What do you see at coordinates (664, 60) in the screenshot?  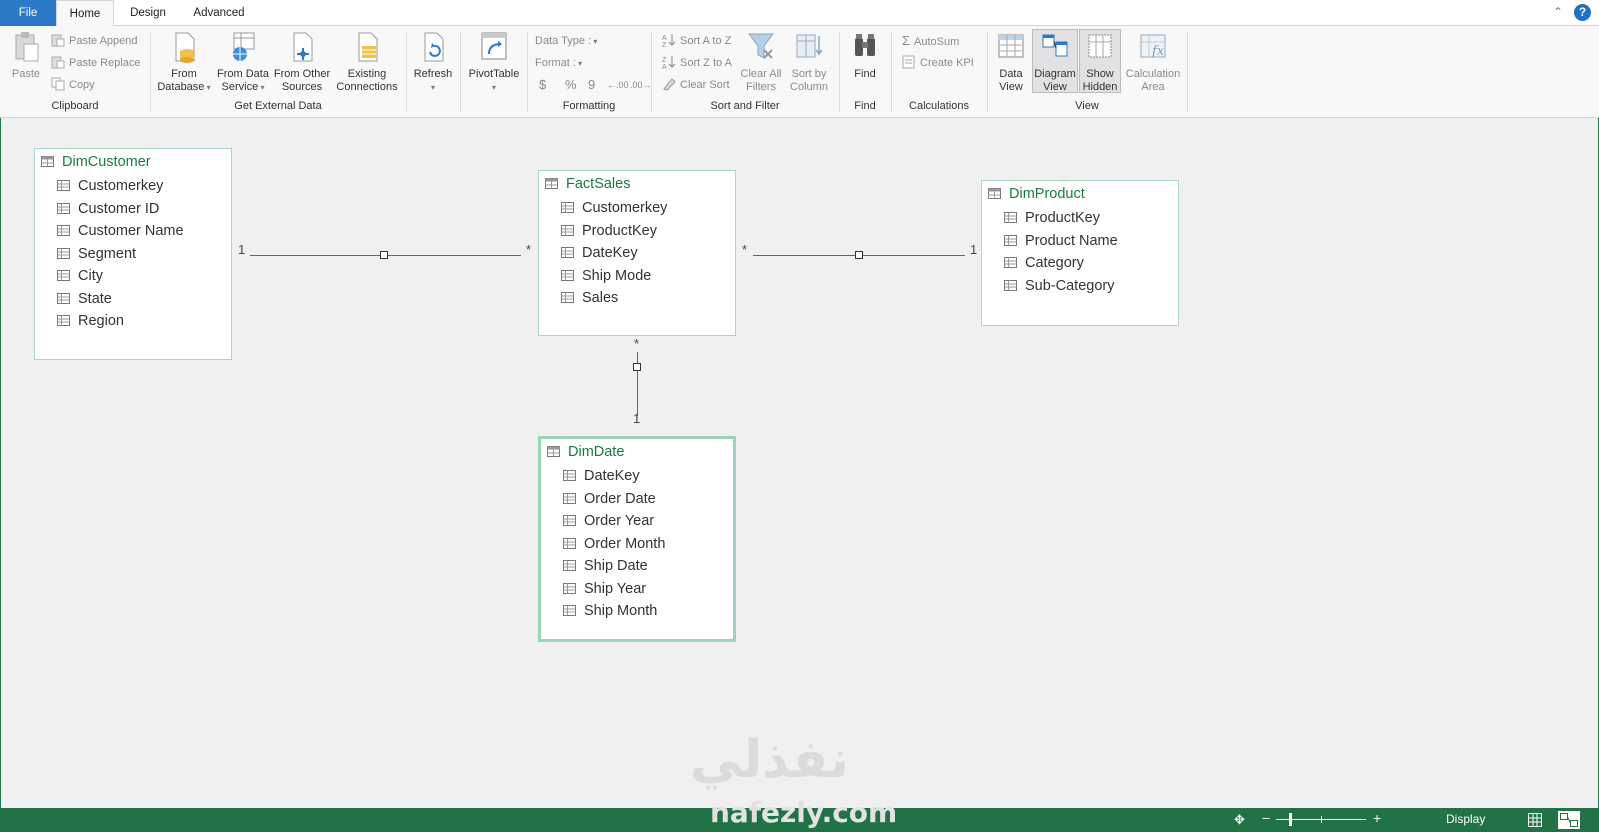 I see `svg-text: Z` at bounding box center [664, 60].